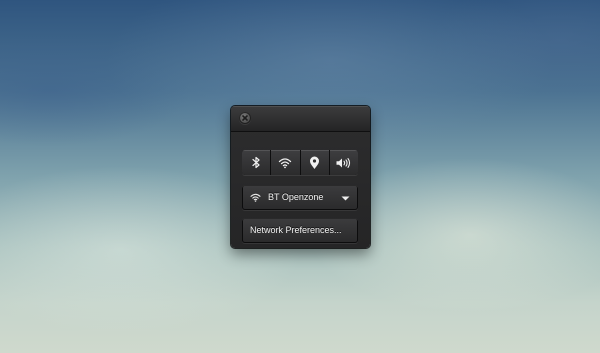  I want to click on wifi-toggle-button, so click(286, 162).